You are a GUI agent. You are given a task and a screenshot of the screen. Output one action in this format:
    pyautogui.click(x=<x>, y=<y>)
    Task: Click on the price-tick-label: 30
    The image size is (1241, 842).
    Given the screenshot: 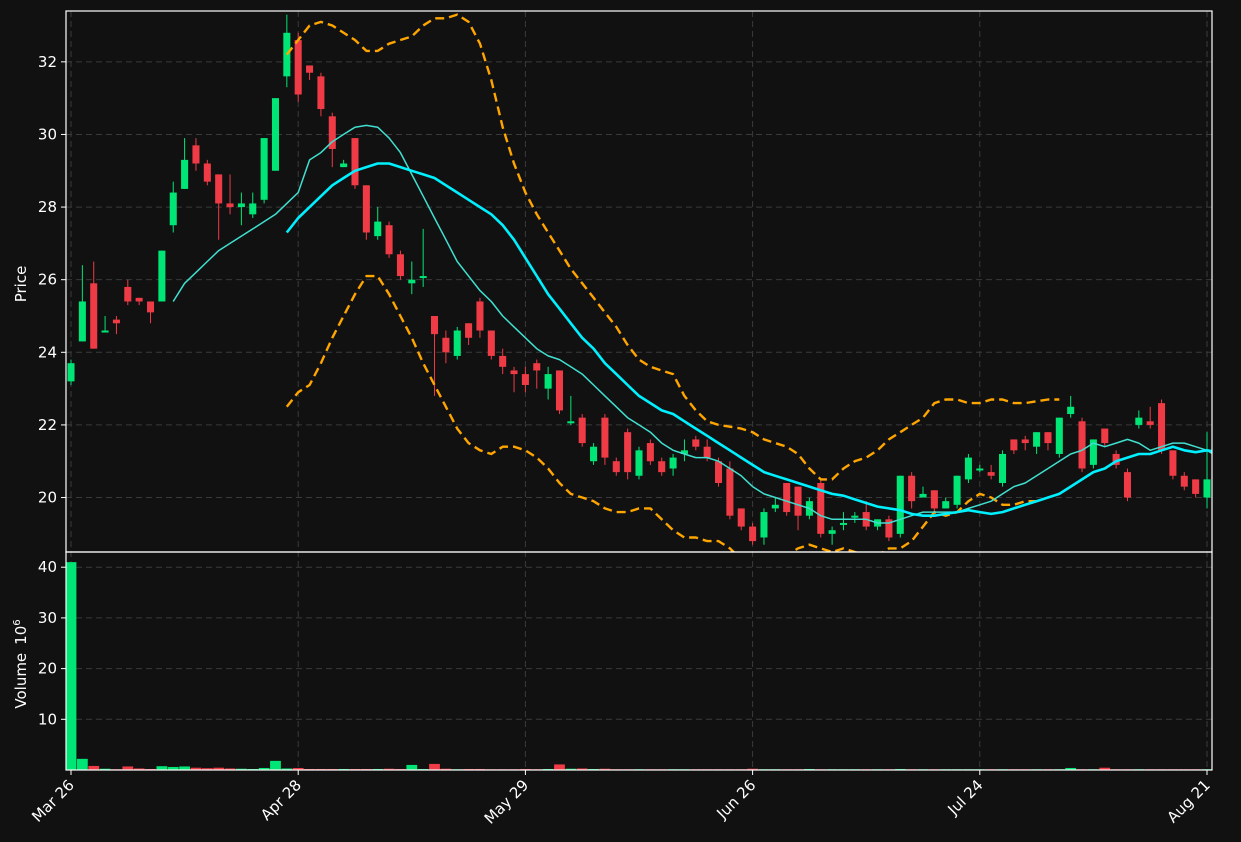 What is the action you would take?
    pyautogui.click(x=47, y=134)
    